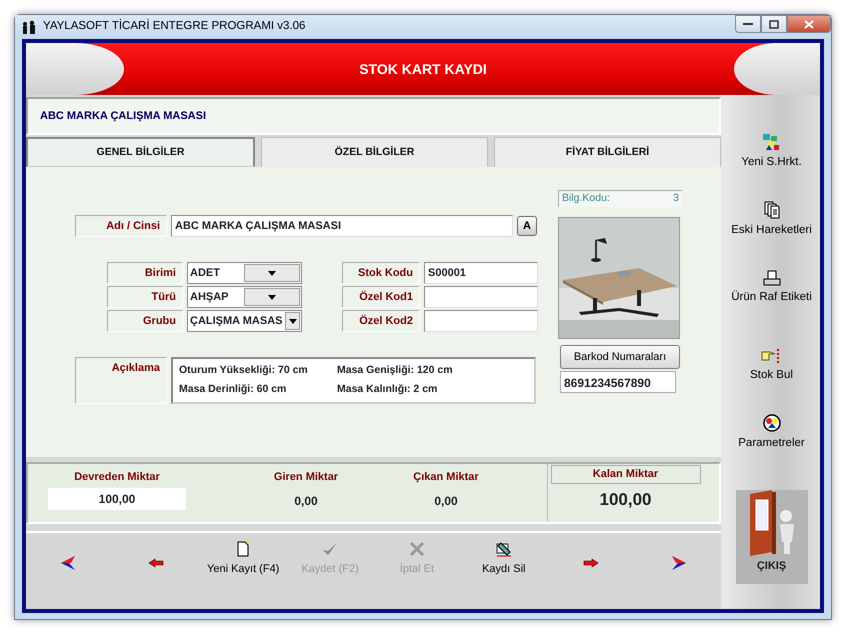 The image size is (849, 635). Describe the element at coordinates (771, 366) in the screenshot. I see `sidebar-button: Stok Bul` at that location.